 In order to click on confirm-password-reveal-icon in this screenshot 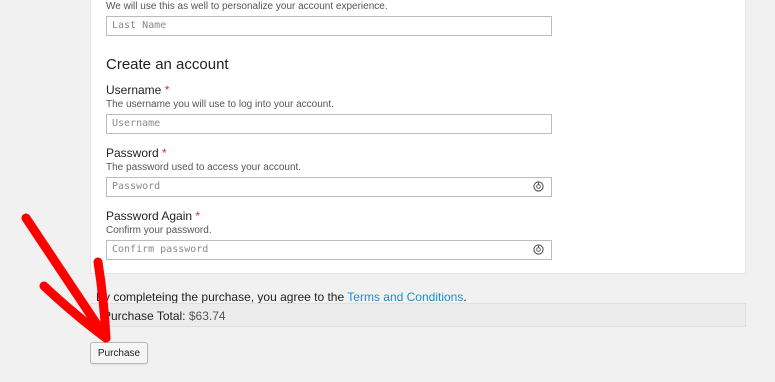, I will do `click(538, 249)`.